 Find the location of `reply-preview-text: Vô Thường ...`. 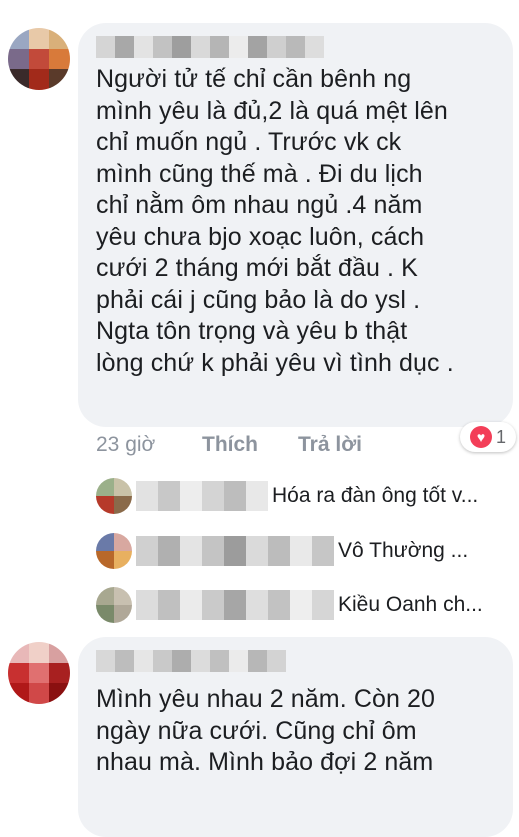

reply-preview-text: Vô Thường ... is located at coordinates (403, 550).